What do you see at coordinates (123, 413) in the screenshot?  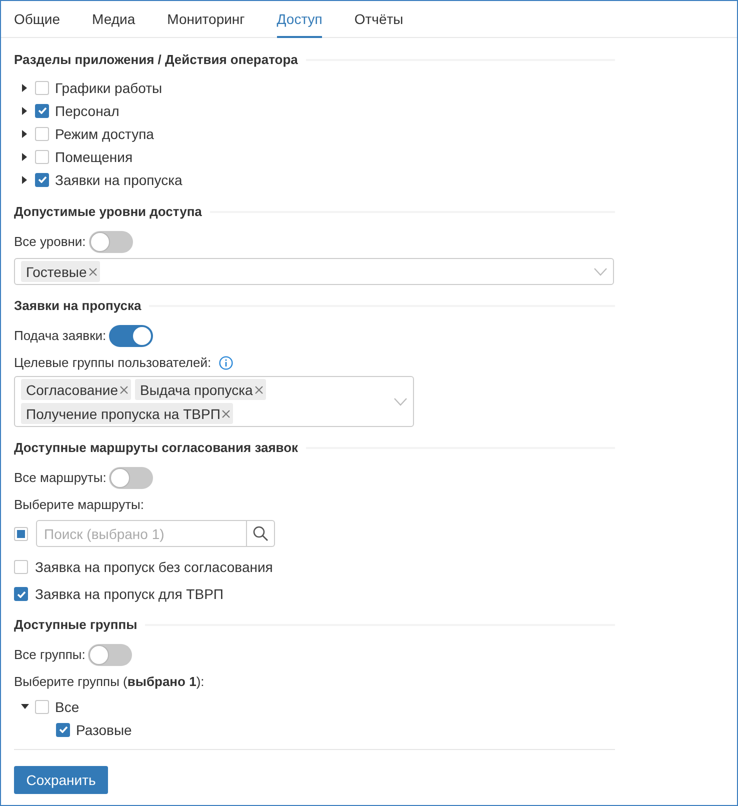 I see `tag-label: Получение пропуска на ТВРП` at bounding box center [123, 413].